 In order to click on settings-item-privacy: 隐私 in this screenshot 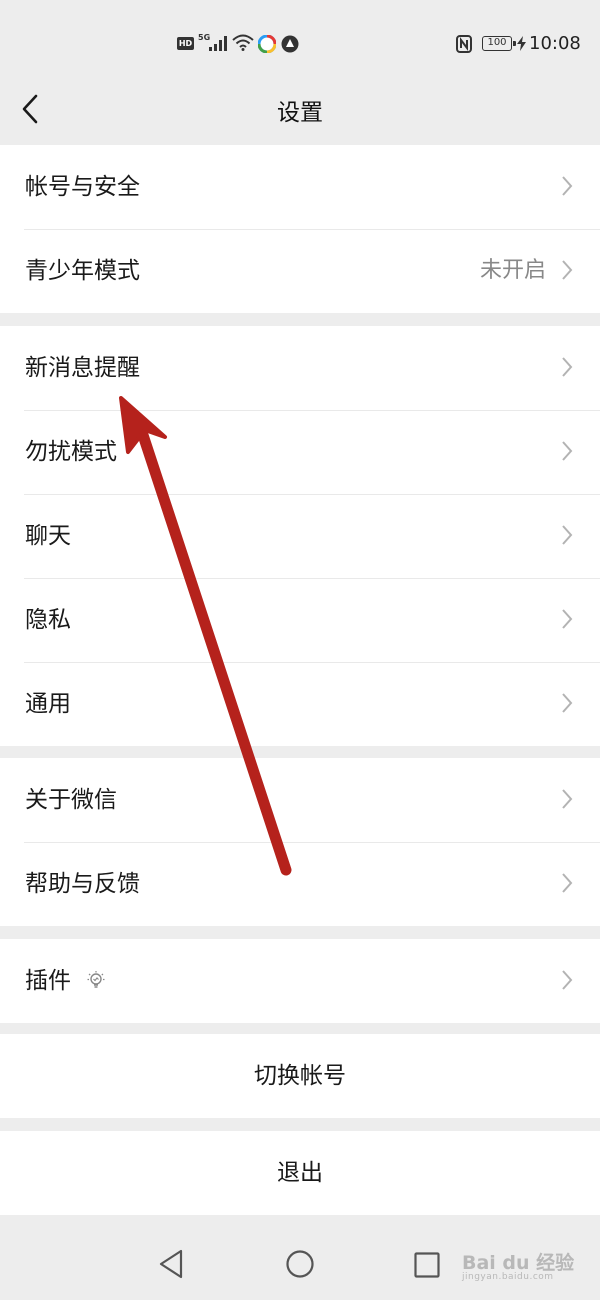, I will do `click(300, 620)`.